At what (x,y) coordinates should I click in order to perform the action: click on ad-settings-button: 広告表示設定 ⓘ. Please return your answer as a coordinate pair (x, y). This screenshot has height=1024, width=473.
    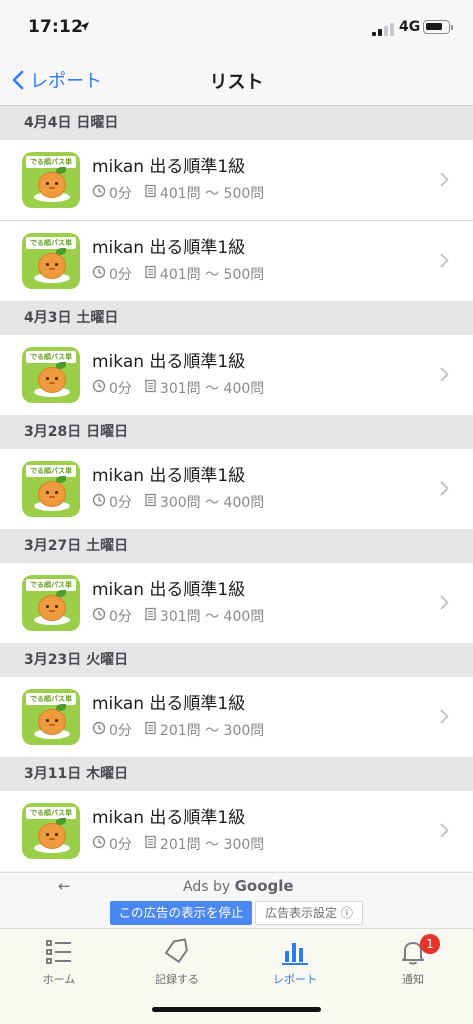
    Looking at the image, I should click on (309, 913).